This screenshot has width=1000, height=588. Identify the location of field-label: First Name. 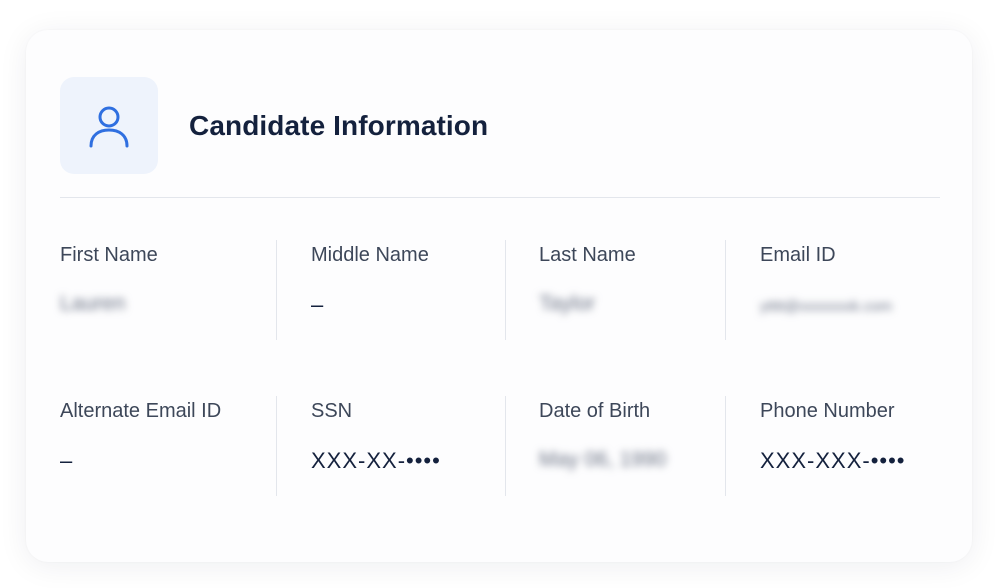
(109, 255).